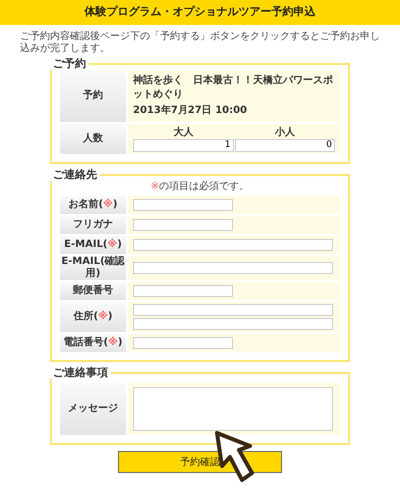 The height and width of the screenshot is (500, 400). I want to click on section-legend: ご予約, so click(69, 63).